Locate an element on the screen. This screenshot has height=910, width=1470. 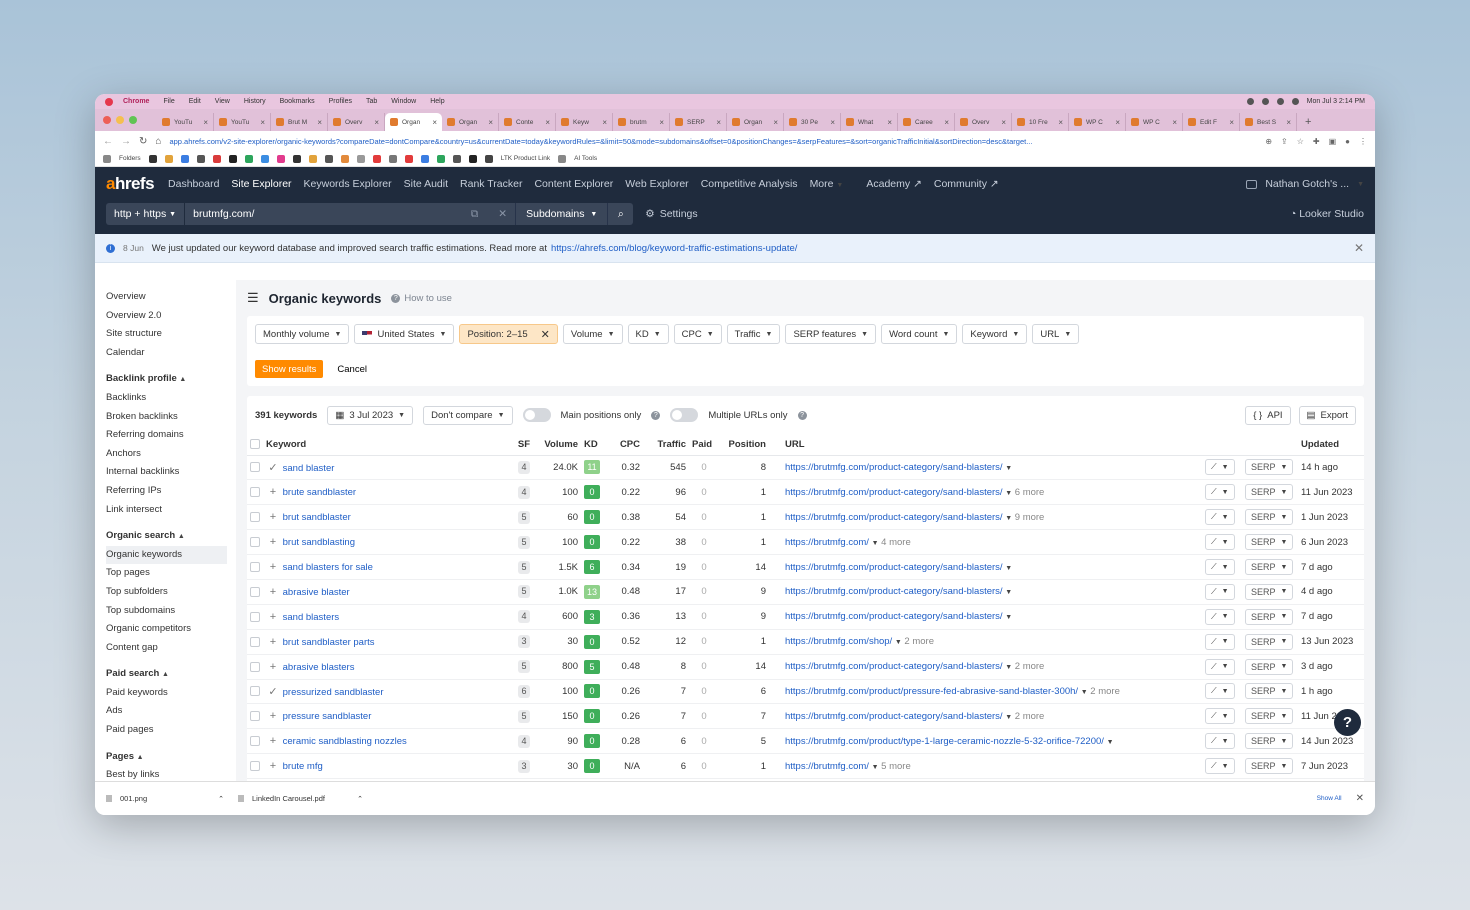
new-tab-button: + is located at coordinates (1308, 123).